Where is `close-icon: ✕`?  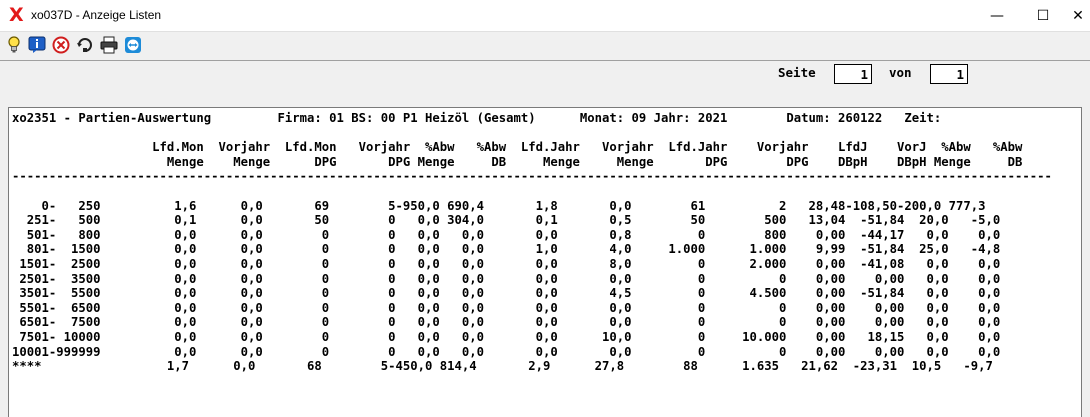
close-icon: ✕ is located at coordinates (1078, 15).